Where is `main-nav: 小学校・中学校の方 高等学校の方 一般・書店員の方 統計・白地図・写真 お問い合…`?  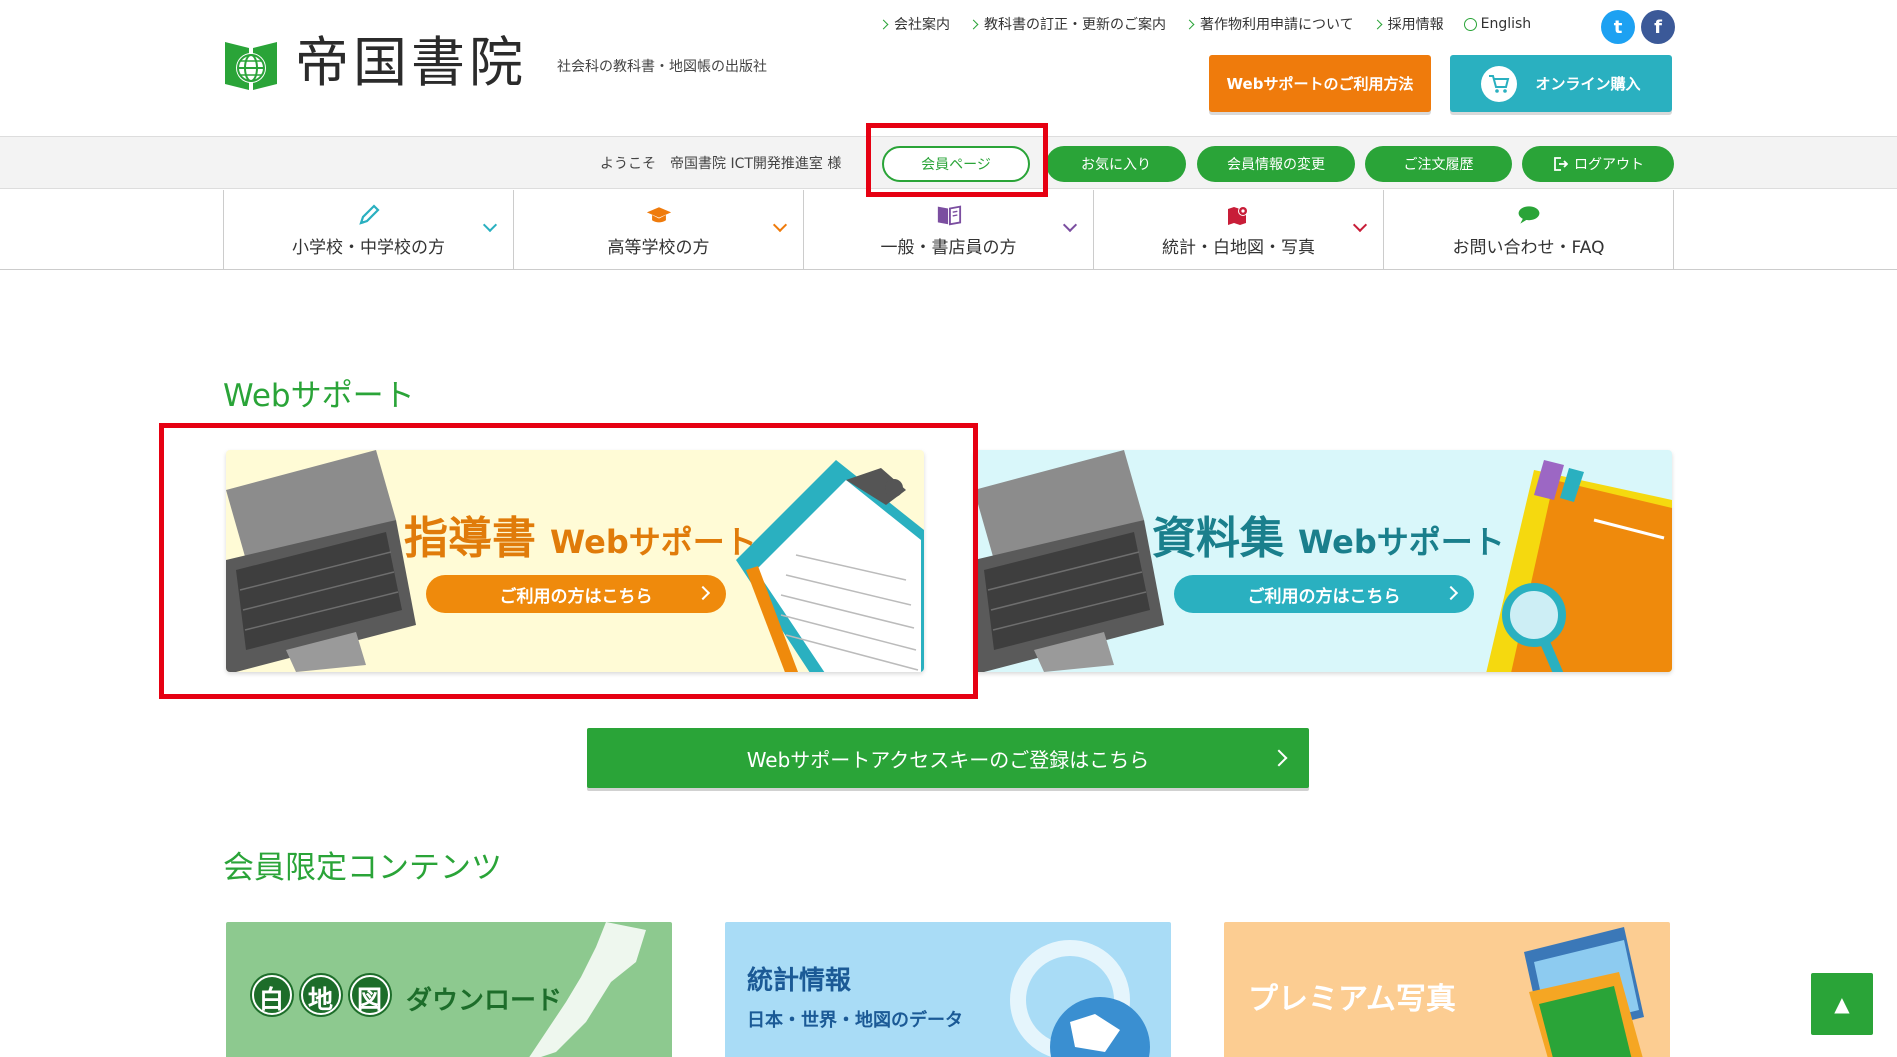 main-nav: 小学校・中学校の方 高等学校の方 一般・書店員の方 統計・白地図・写真 お問い合… is located at coordinates (948, 230).